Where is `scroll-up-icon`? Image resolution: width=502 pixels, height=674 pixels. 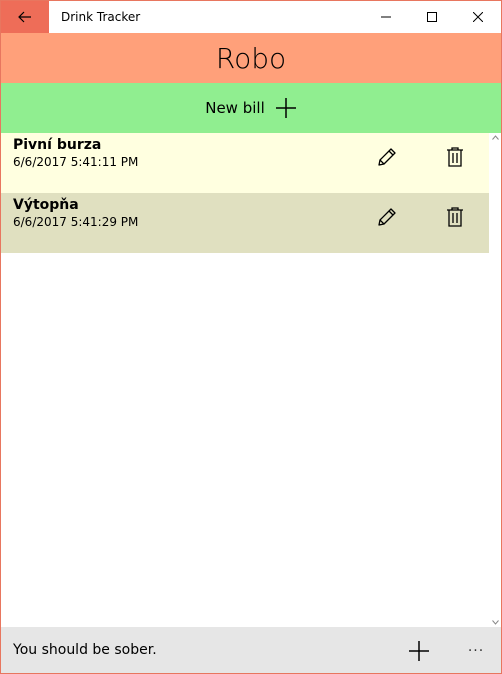 scroll-up-icon is located at coordinates (495, 137).